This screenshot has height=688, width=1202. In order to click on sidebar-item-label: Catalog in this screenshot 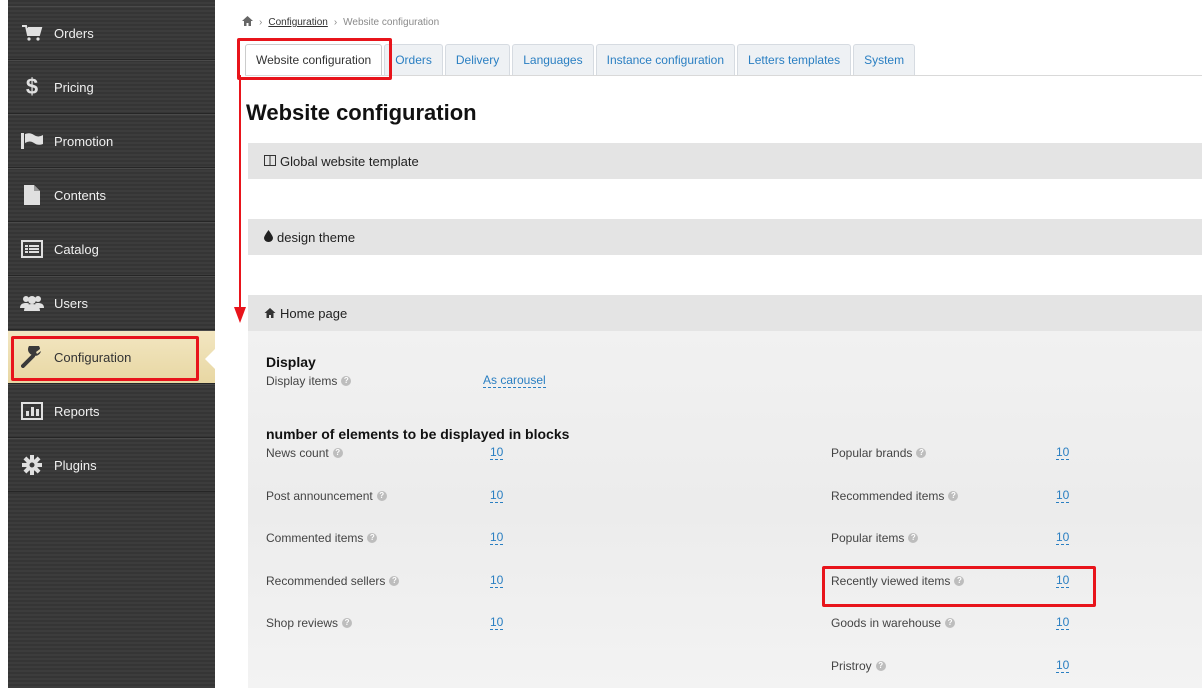, I will do `click(76, 249)`.